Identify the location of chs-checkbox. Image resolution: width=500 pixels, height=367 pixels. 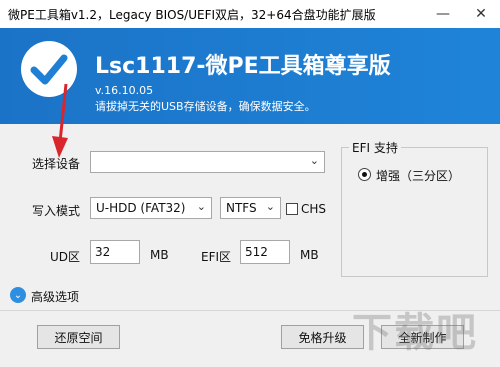
(292, 209).